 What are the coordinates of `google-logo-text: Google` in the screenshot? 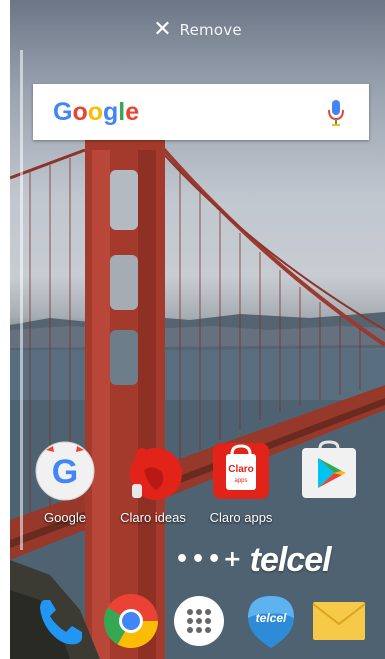 It's located at (96, 111).